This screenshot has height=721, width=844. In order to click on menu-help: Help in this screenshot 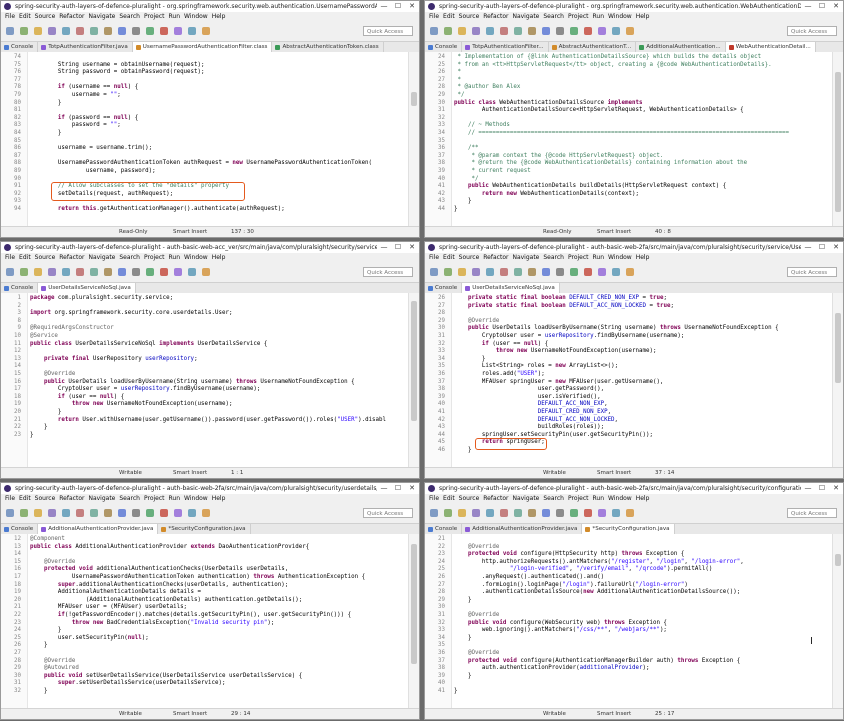, I will do `click(643, 257)`.